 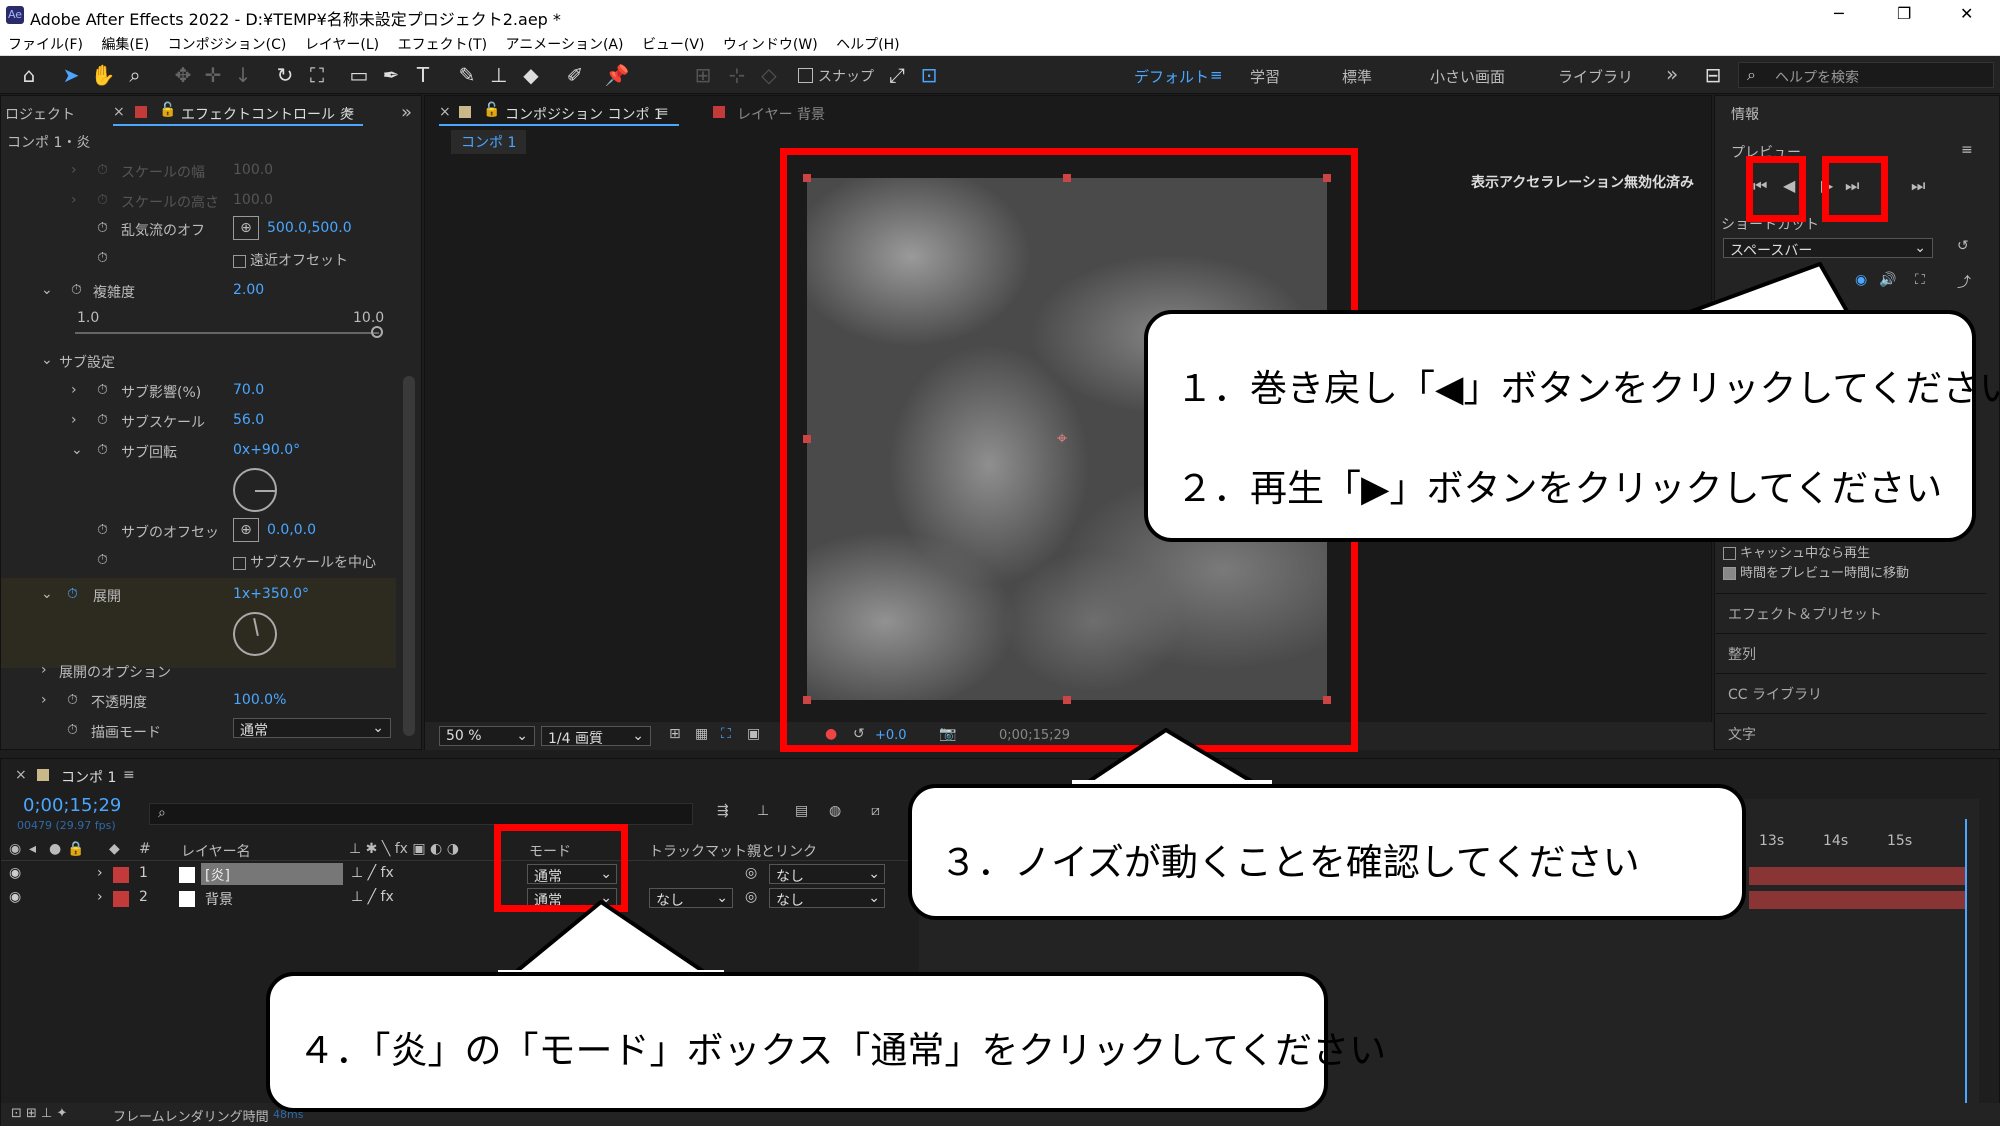 What do you see at coordinates (770, 45) in the screenshot?
I see `menu-window: ウィンドウ(W)` at bounding box center [770, 45].